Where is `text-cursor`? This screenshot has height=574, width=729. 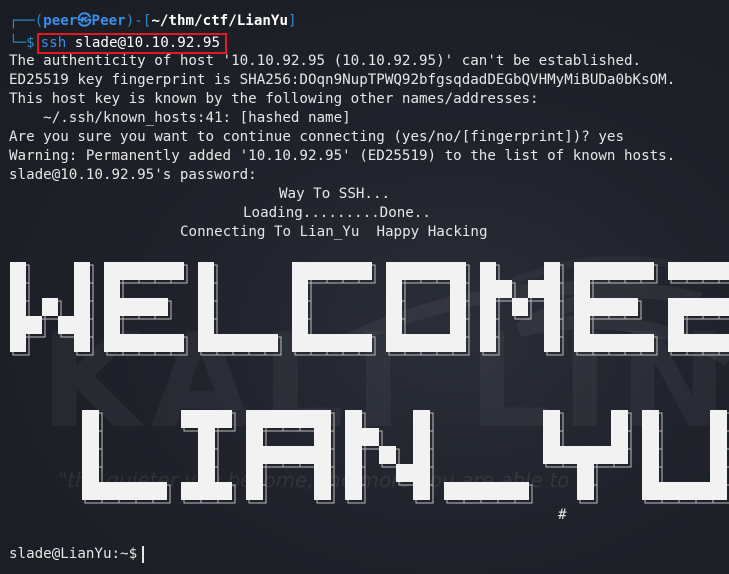 text-cursor is located at coordinates (143, 554).